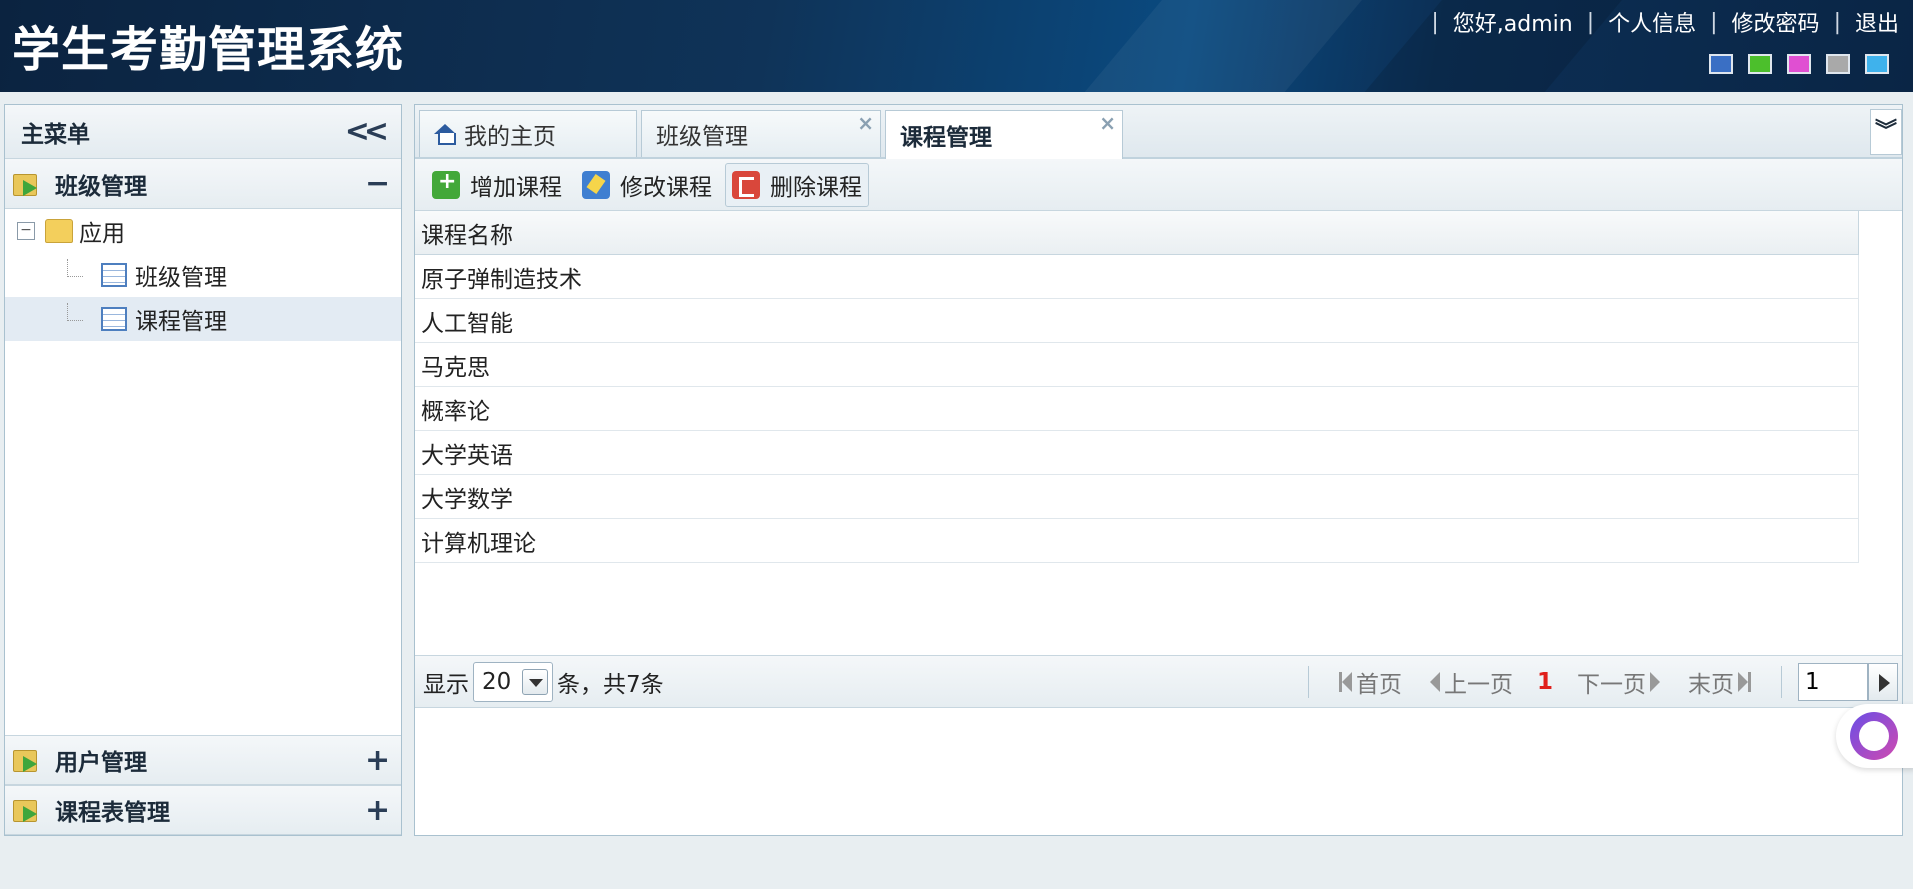 Image resolution: width=1913 pixels, height=889 pixels. I want to click on next-page-icon, so click(1655, 682).